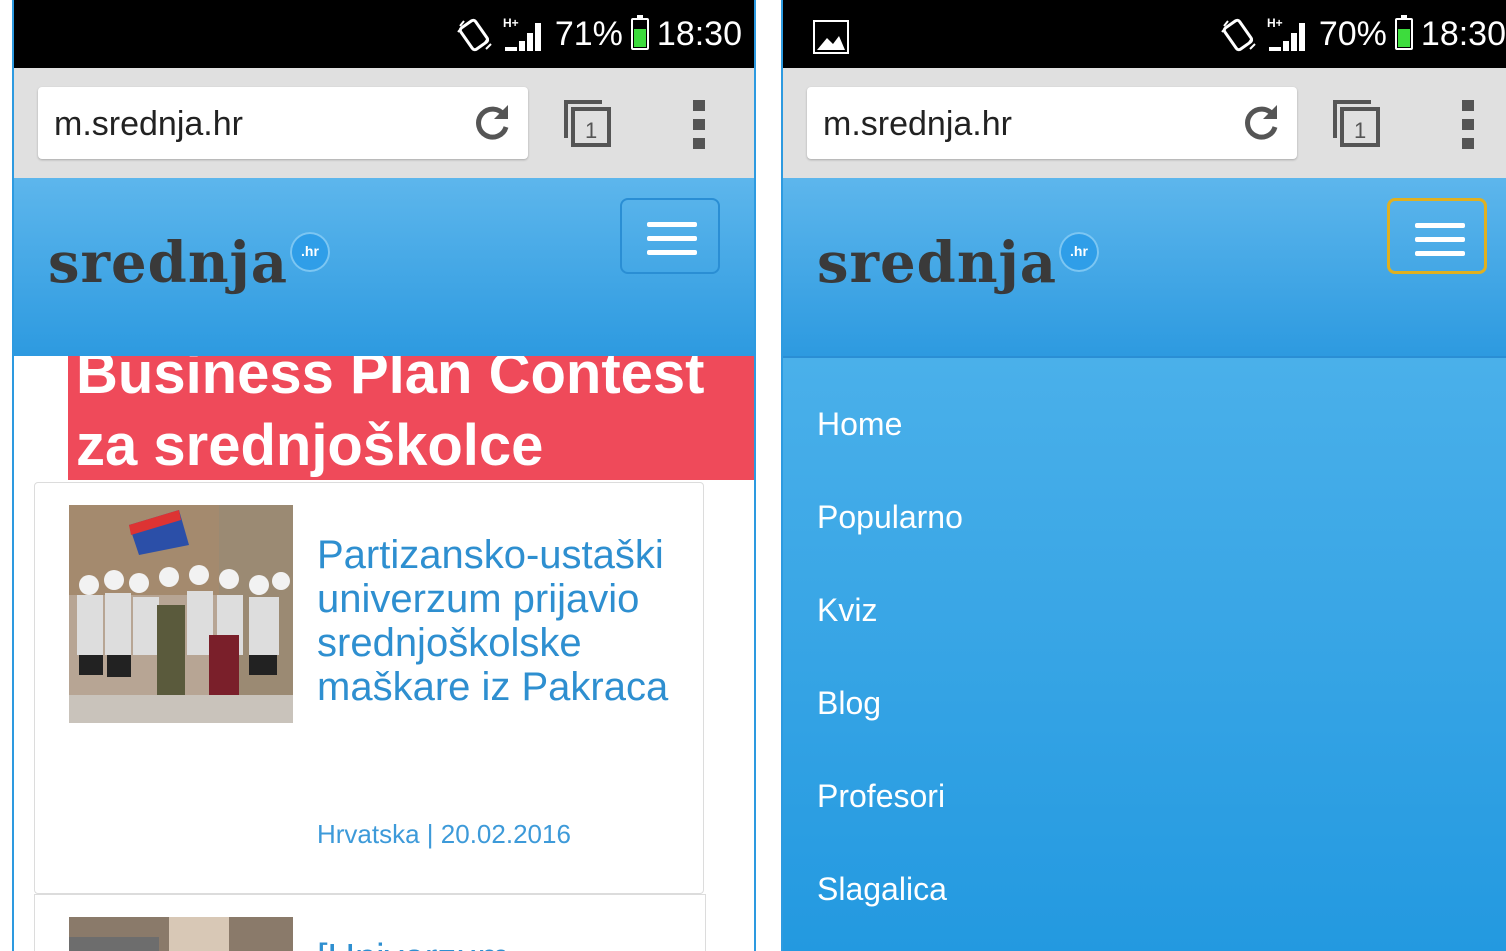 The width and height of the screenshot is (1506, 951). What do you see at coordinates (882, 889) in the screenshot?
I see `nav-item-slagalica: Slagalica` at bounding box center [882, 889].